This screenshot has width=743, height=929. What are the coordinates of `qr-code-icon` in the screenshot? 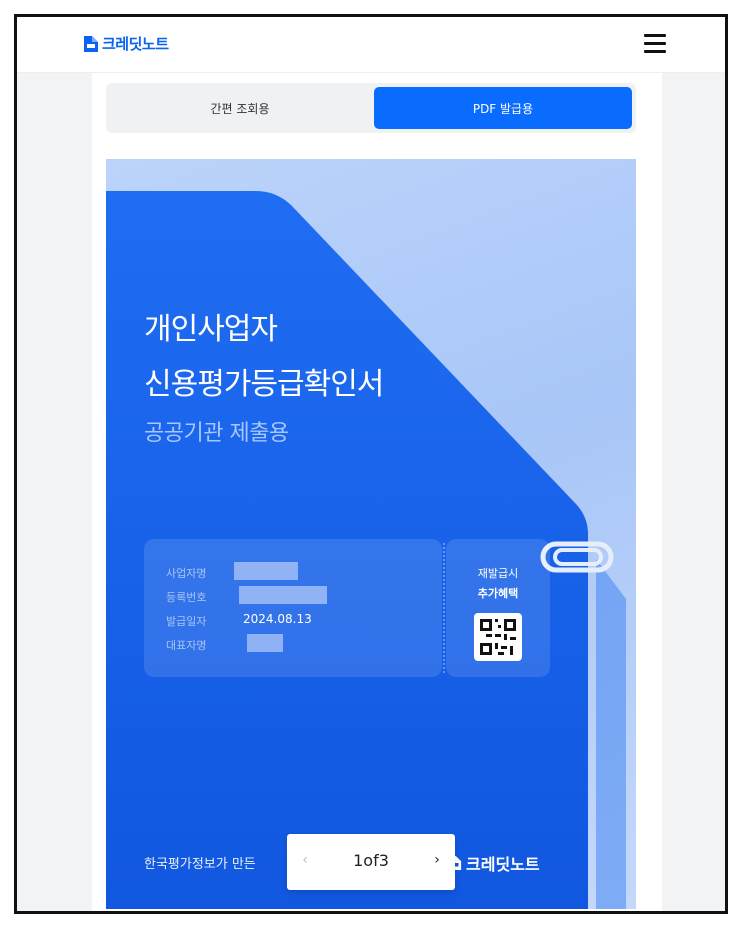 It's located at (498, 637).